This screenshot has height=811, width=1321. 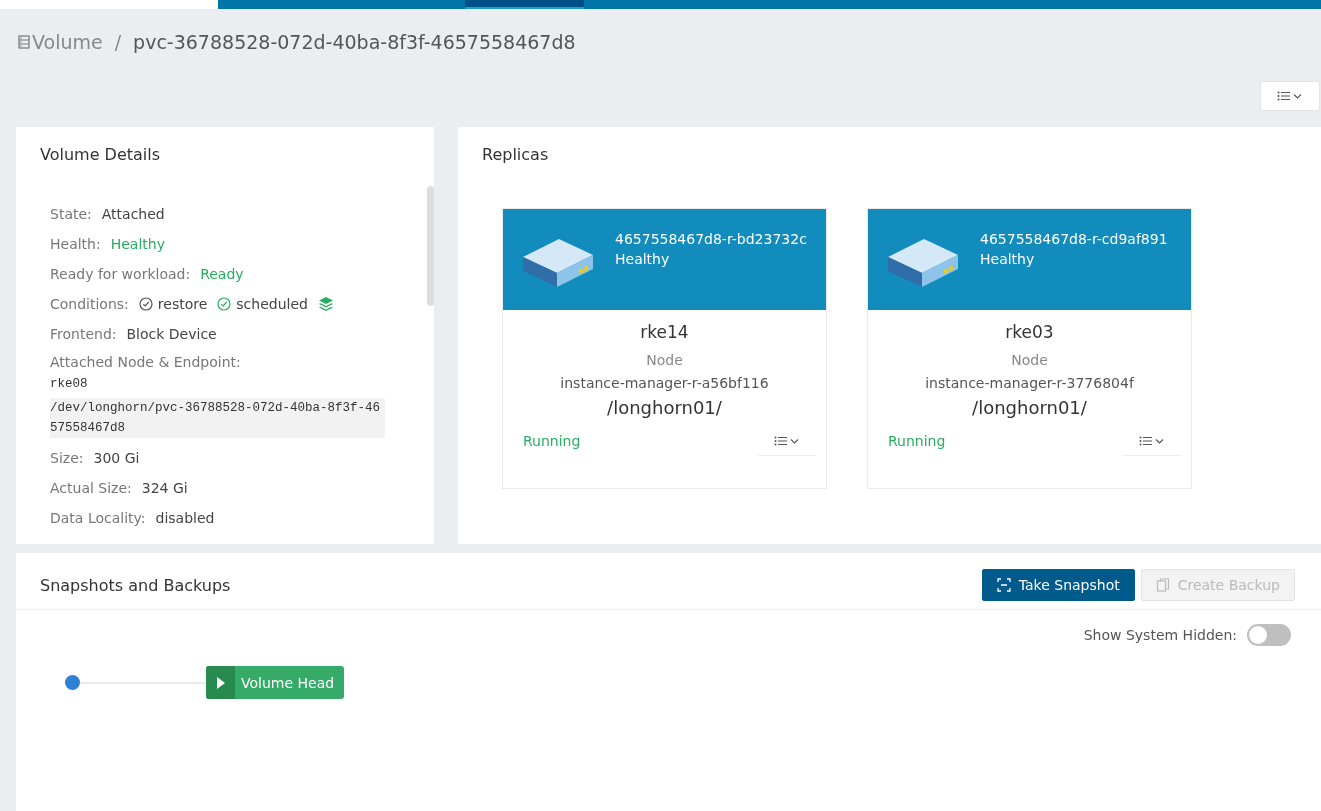 I want to click on condition-name: scheduled, so click(x=272, y=304).